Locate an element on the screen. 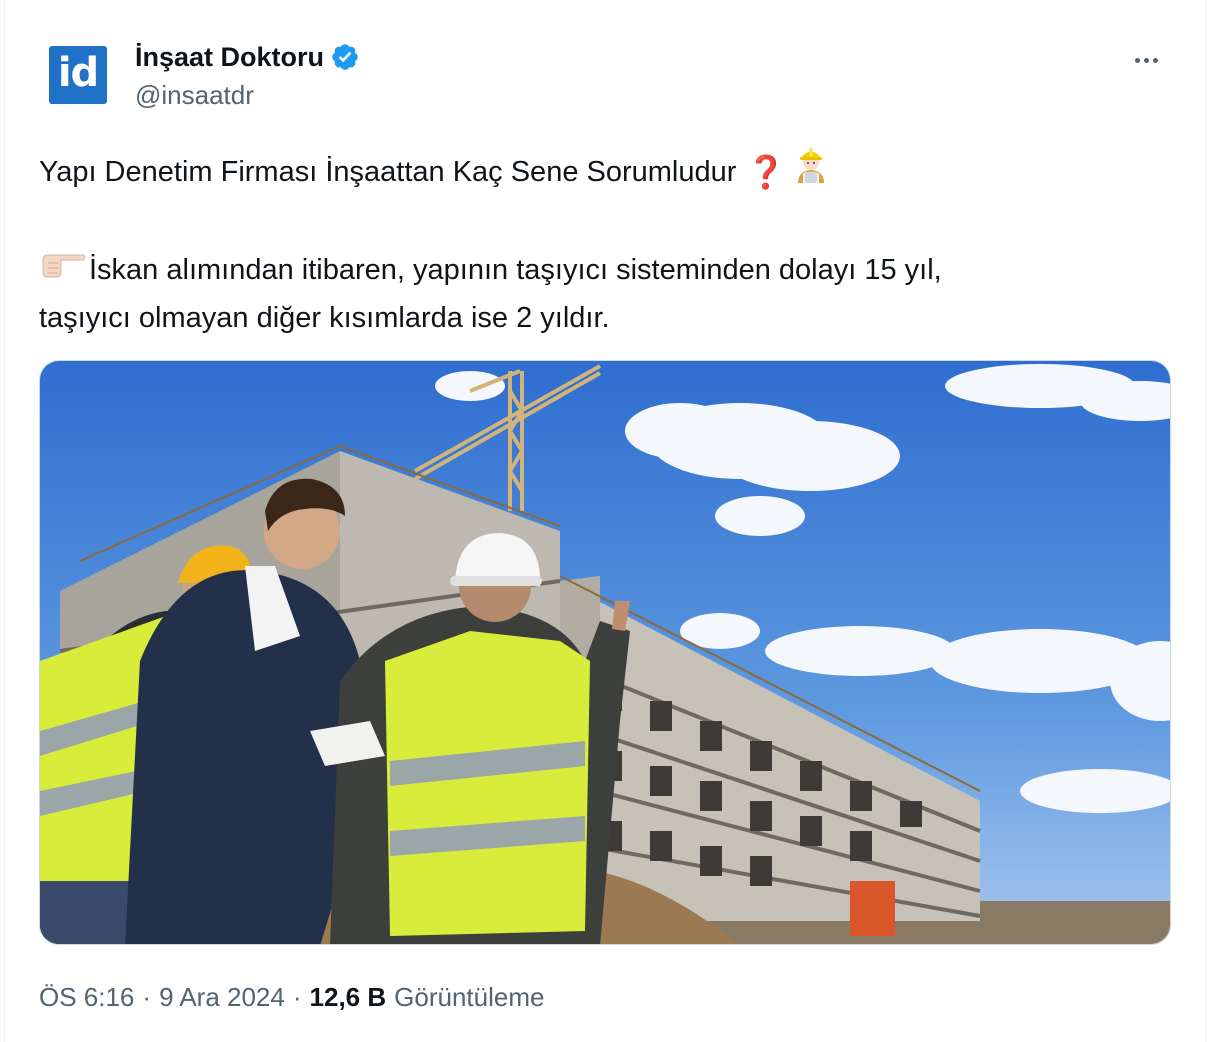  construction-worker-icon is located at coordinates (811, 171).